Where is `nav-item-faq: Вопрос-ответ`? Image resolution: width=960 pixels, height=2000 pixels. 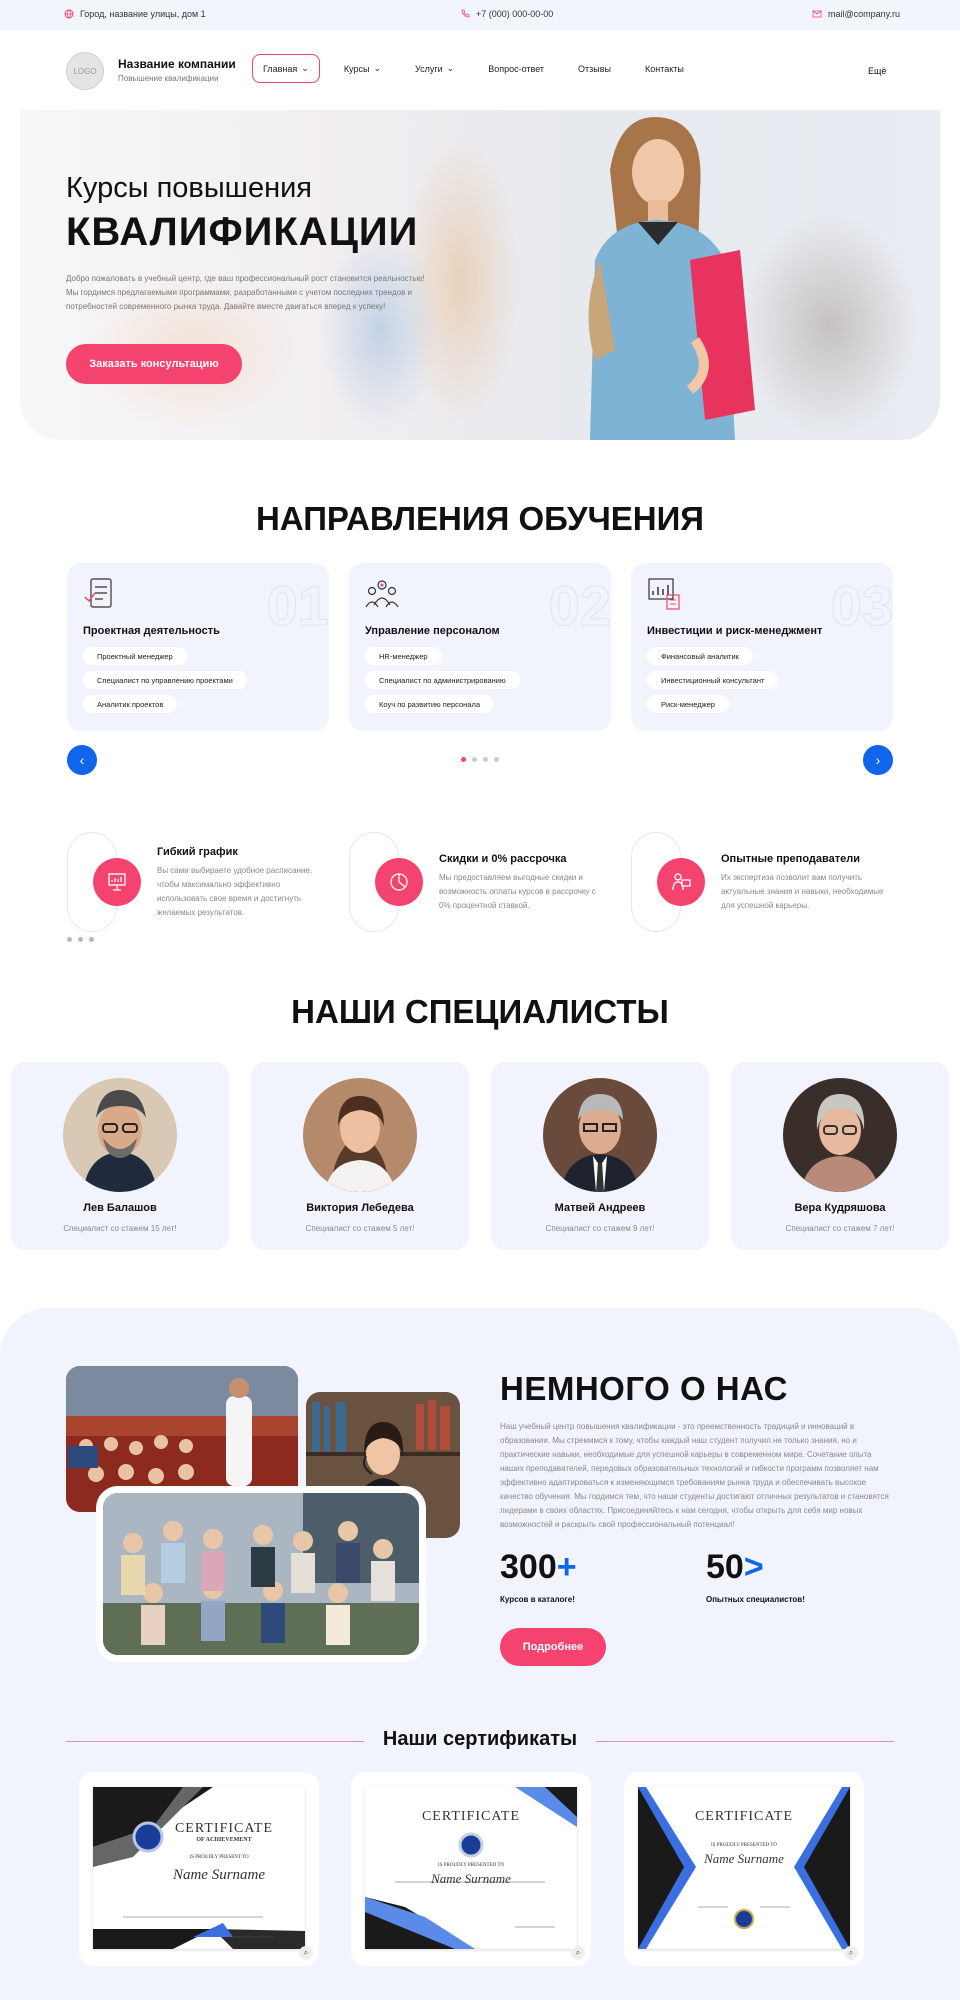
nav-item-faq: Вопрос-ответ is located at coordinates (516, 69).